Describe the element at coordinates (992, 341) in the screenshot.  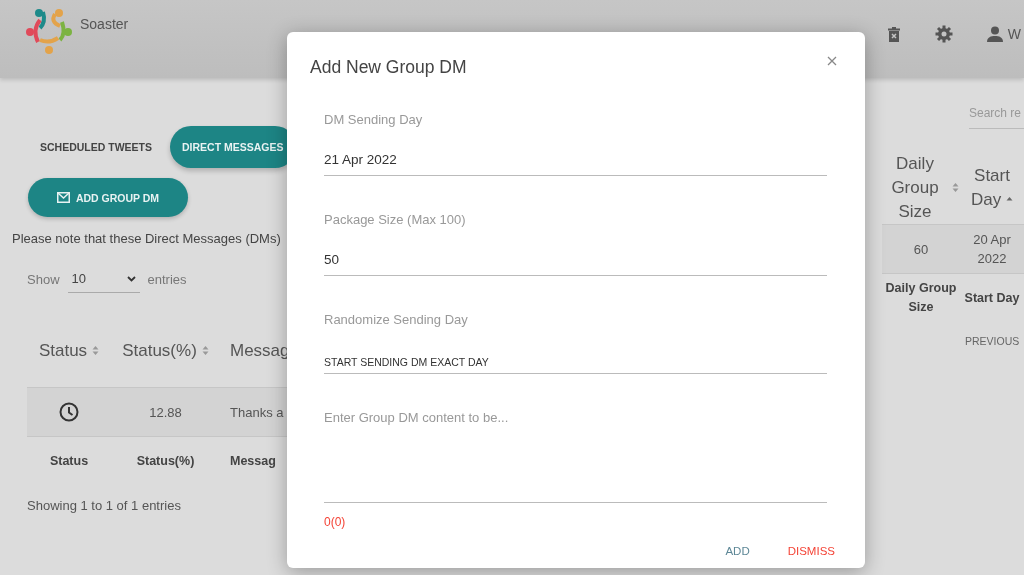
I see `previous-button: PREVIOUS` at that location.